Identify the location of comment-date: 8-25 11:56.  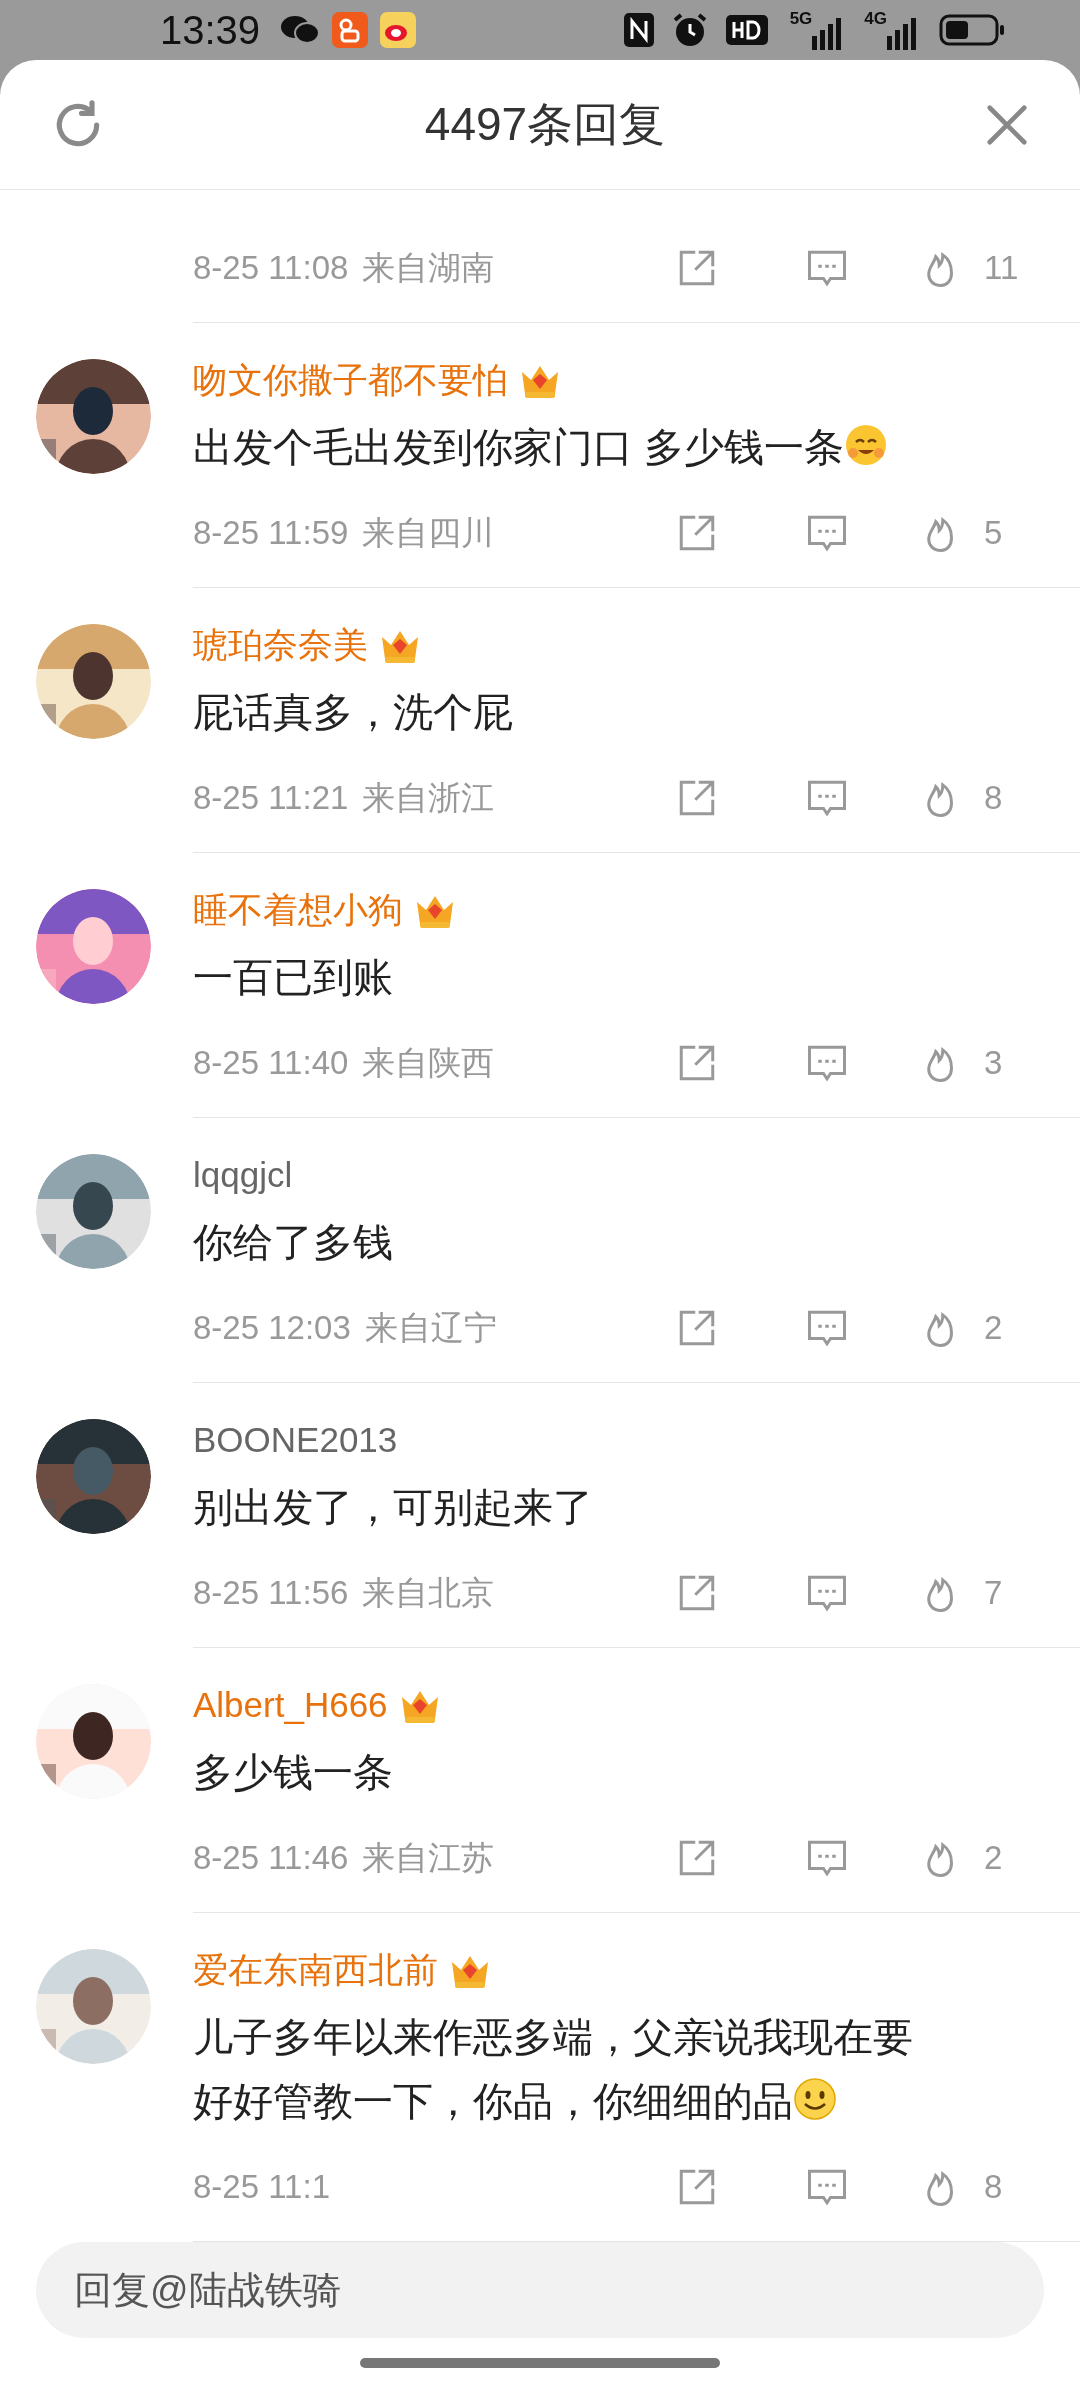
(271, 1593).